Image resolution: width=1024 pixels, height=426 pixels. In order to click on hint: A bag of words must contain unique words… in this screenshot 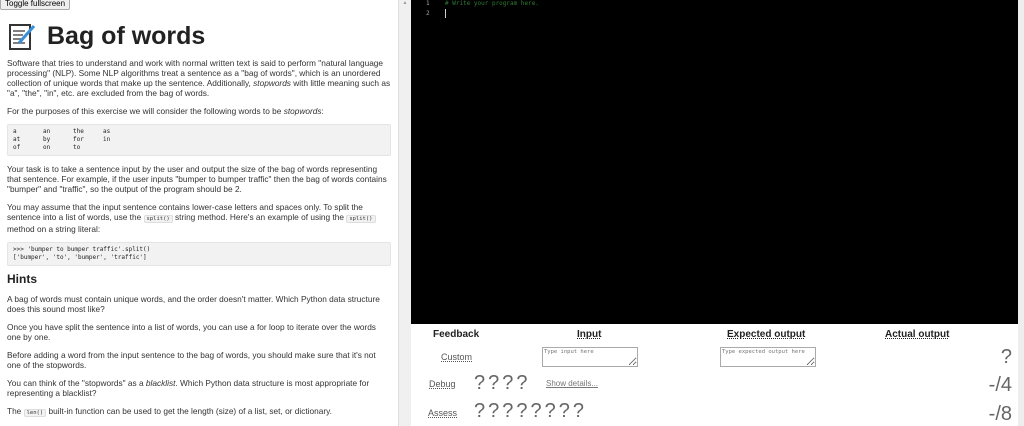, I will do `click(193, 304)`.